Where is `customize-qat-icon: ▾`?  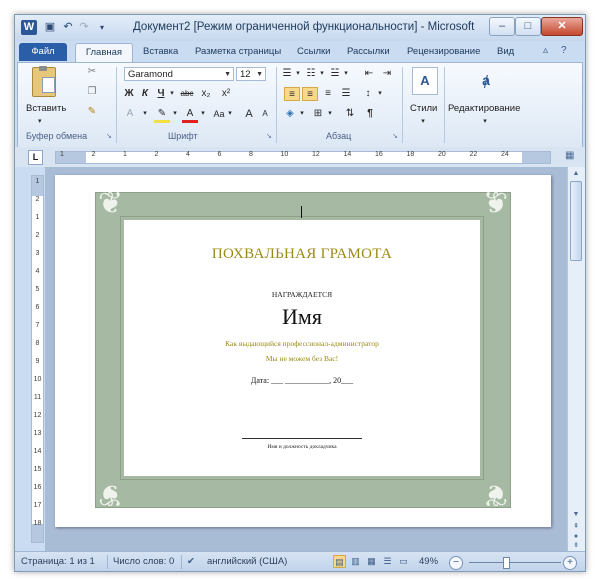
customize-qat-icon: ▾ is located at coordinates (102, 27).